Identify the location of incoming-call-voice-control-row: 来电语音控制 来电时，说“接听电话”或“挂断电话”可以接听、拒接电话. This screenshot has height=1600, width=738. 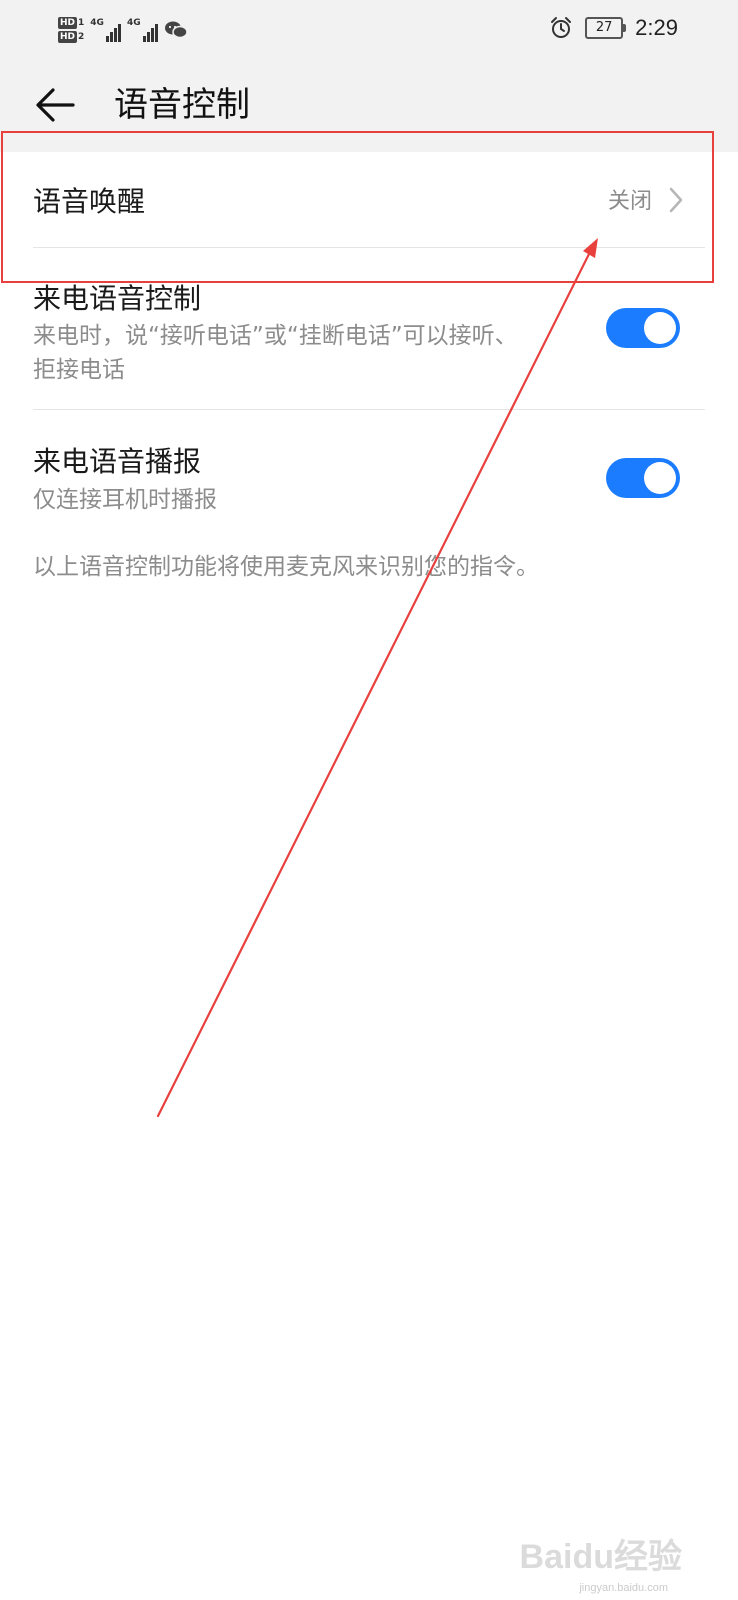
(369, 329).